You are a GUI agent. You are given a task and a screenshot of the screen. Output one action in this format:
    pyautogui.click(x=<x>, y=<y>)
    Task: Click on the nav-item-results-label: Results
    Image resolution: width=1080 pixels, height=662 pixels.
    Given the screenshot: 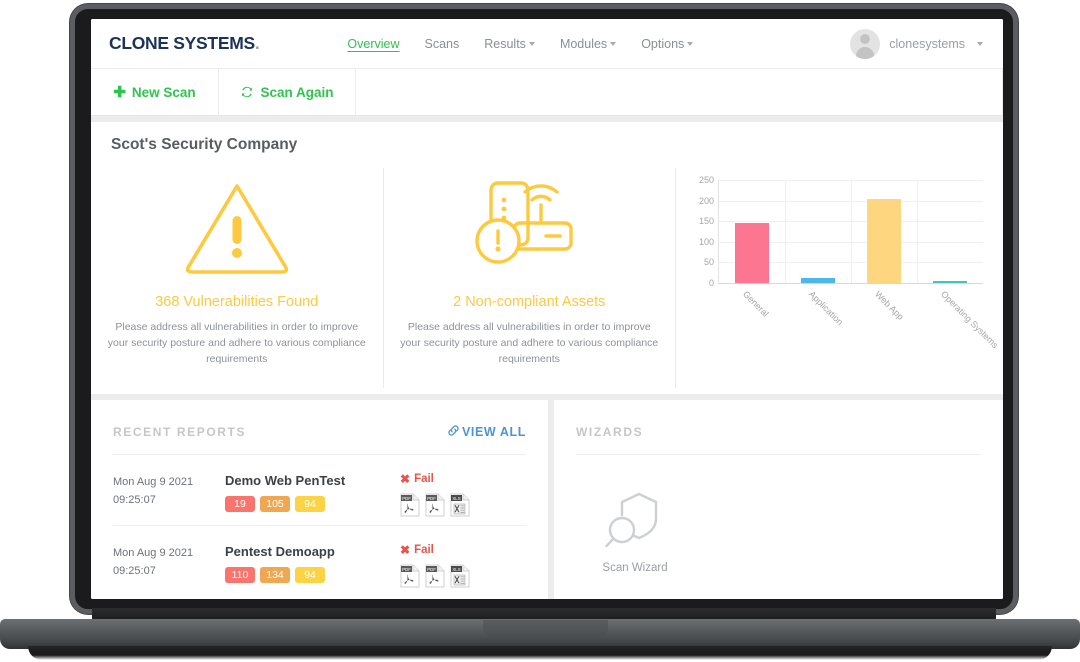 What is the action you would take?
    pyautogui.click(x=505, y=43)
    